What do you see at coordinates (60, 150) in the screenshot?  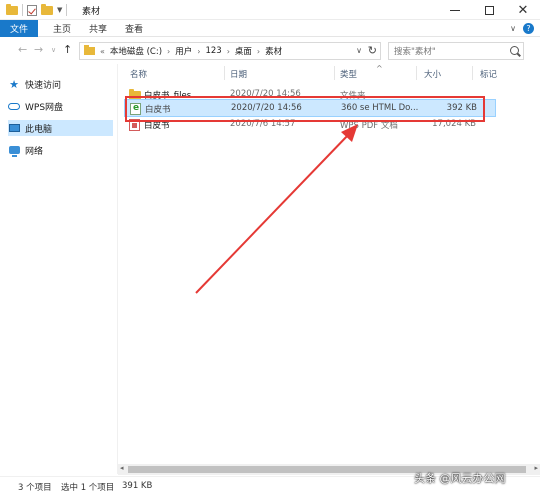 I see `nav-item-network: 网络` at bounding box center [60, 150].